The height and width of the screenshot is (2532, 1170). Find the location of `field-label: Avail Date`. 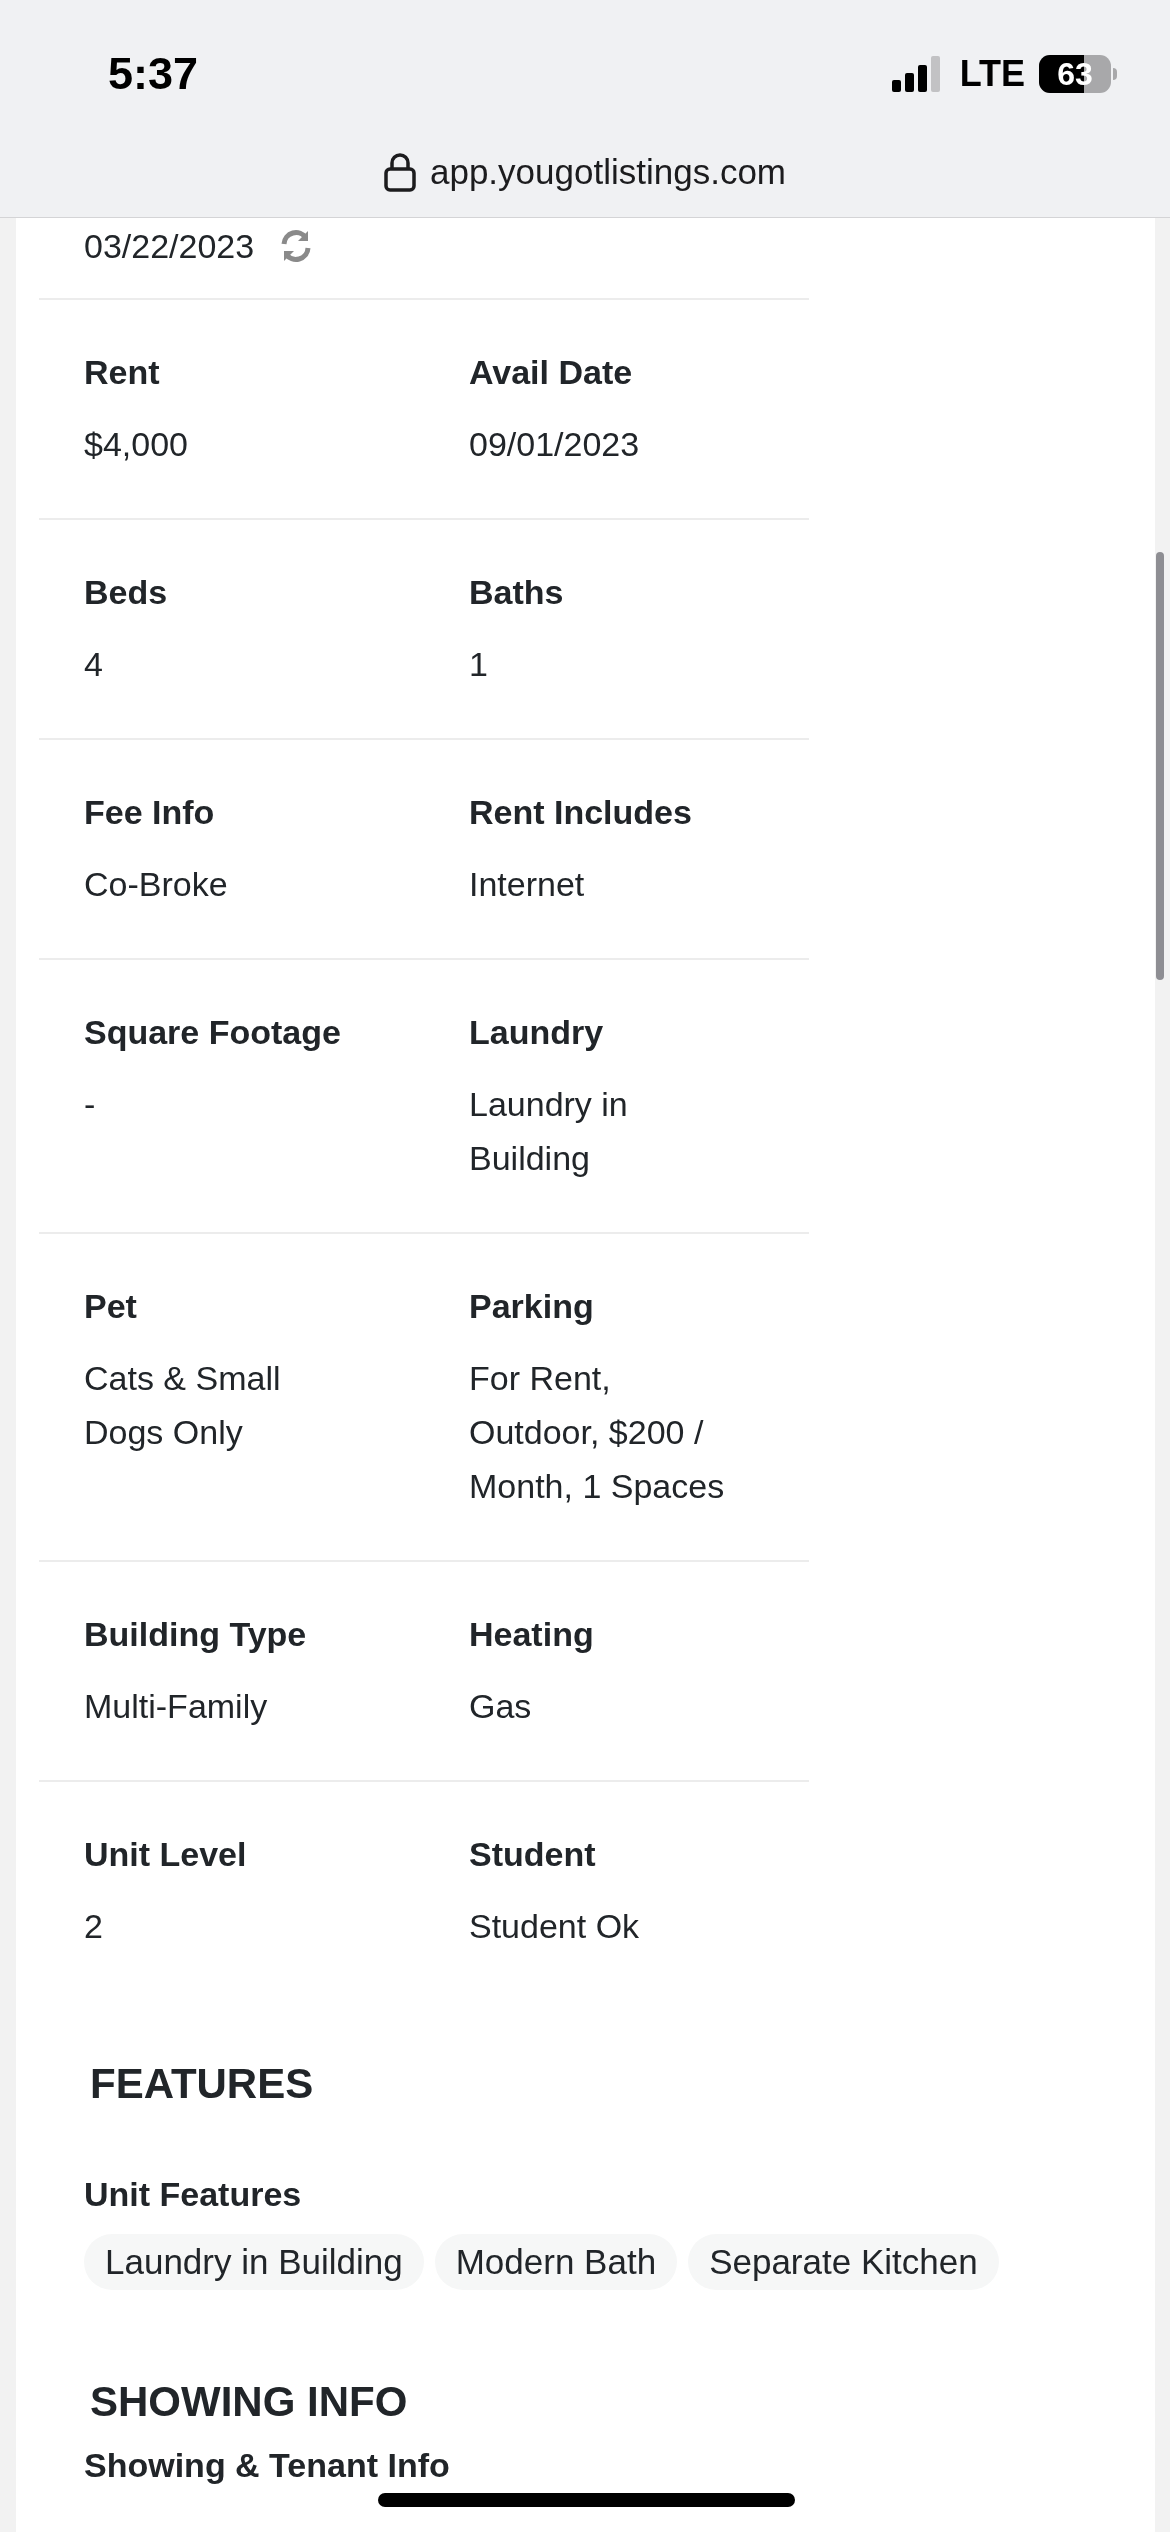

field-label: Avail Date is located at coordinates (551, 372).